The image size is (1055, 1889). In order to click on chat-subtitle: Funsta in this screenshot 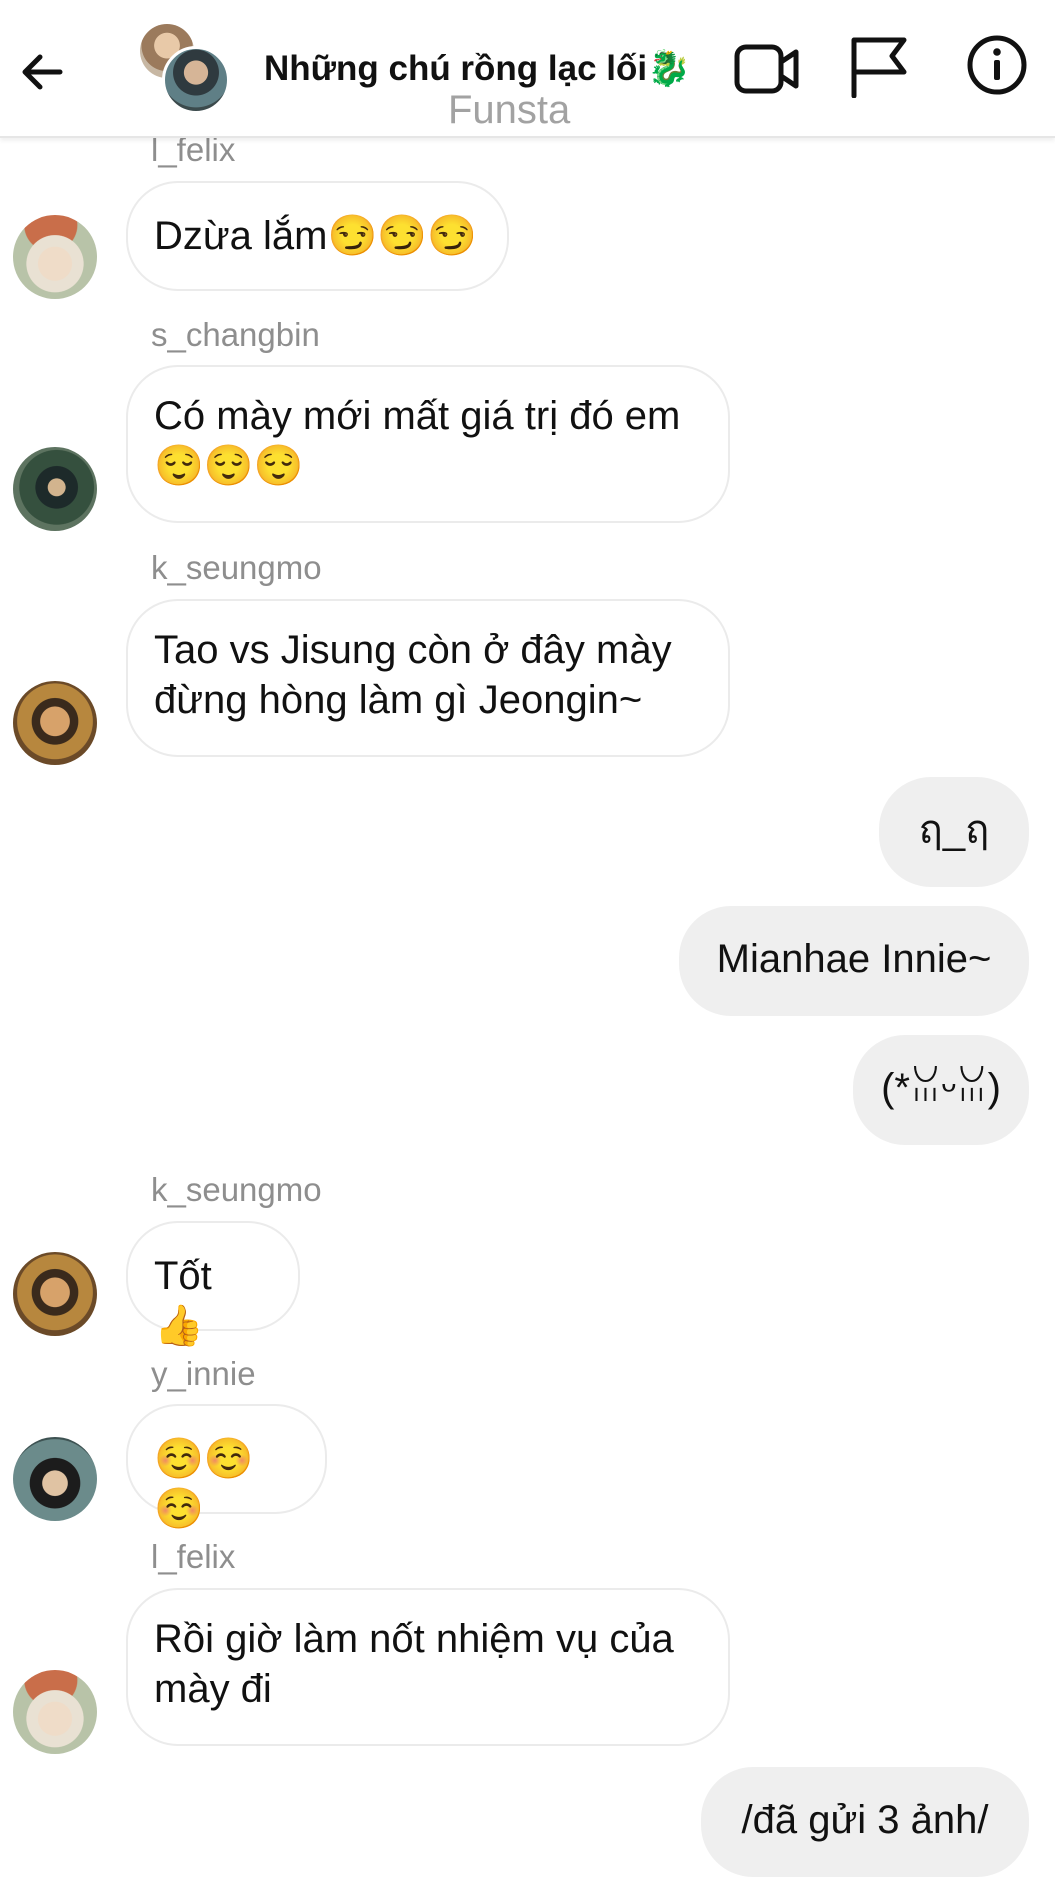, I will do `click(509, 110)`.